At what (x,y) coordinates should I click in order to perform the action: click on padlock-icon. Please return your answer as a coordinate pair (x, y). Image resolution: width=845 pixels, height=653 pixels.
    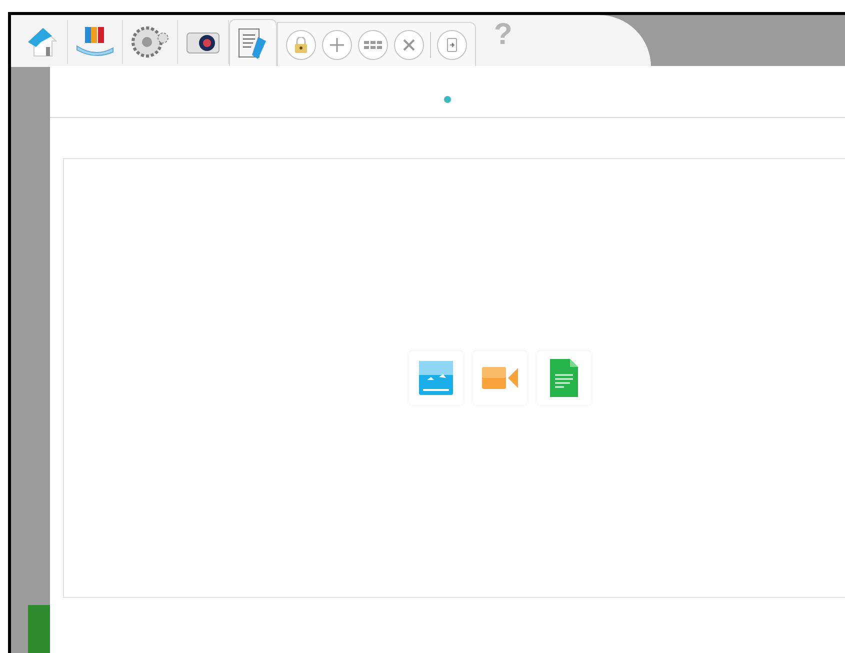
    Looking at the image, I should click on (301, 45).